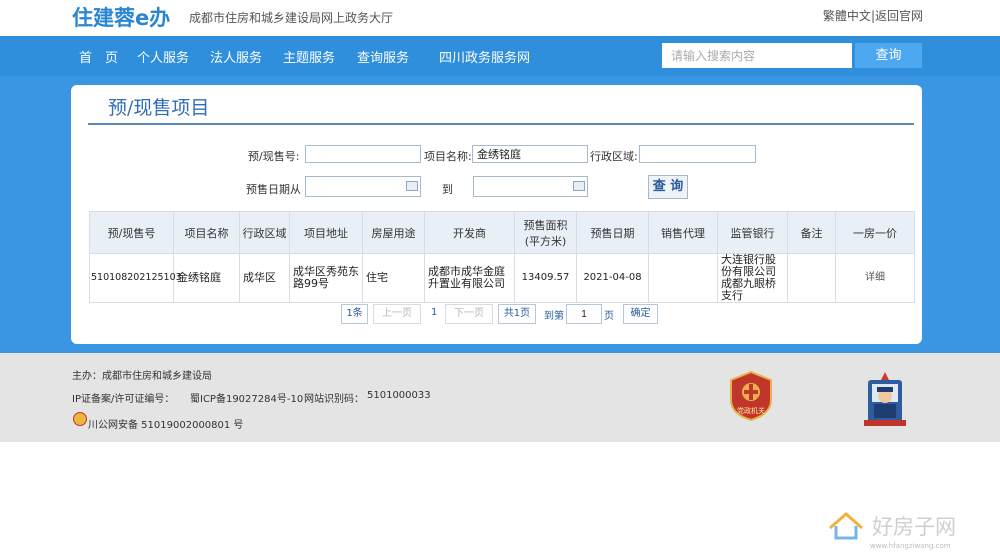 The image size is (1000, 553). What do you see at coordinates (393, 232) in the screenshot?
I see `col-header-usage: 房屋用途` at bounding box center [393, 232].